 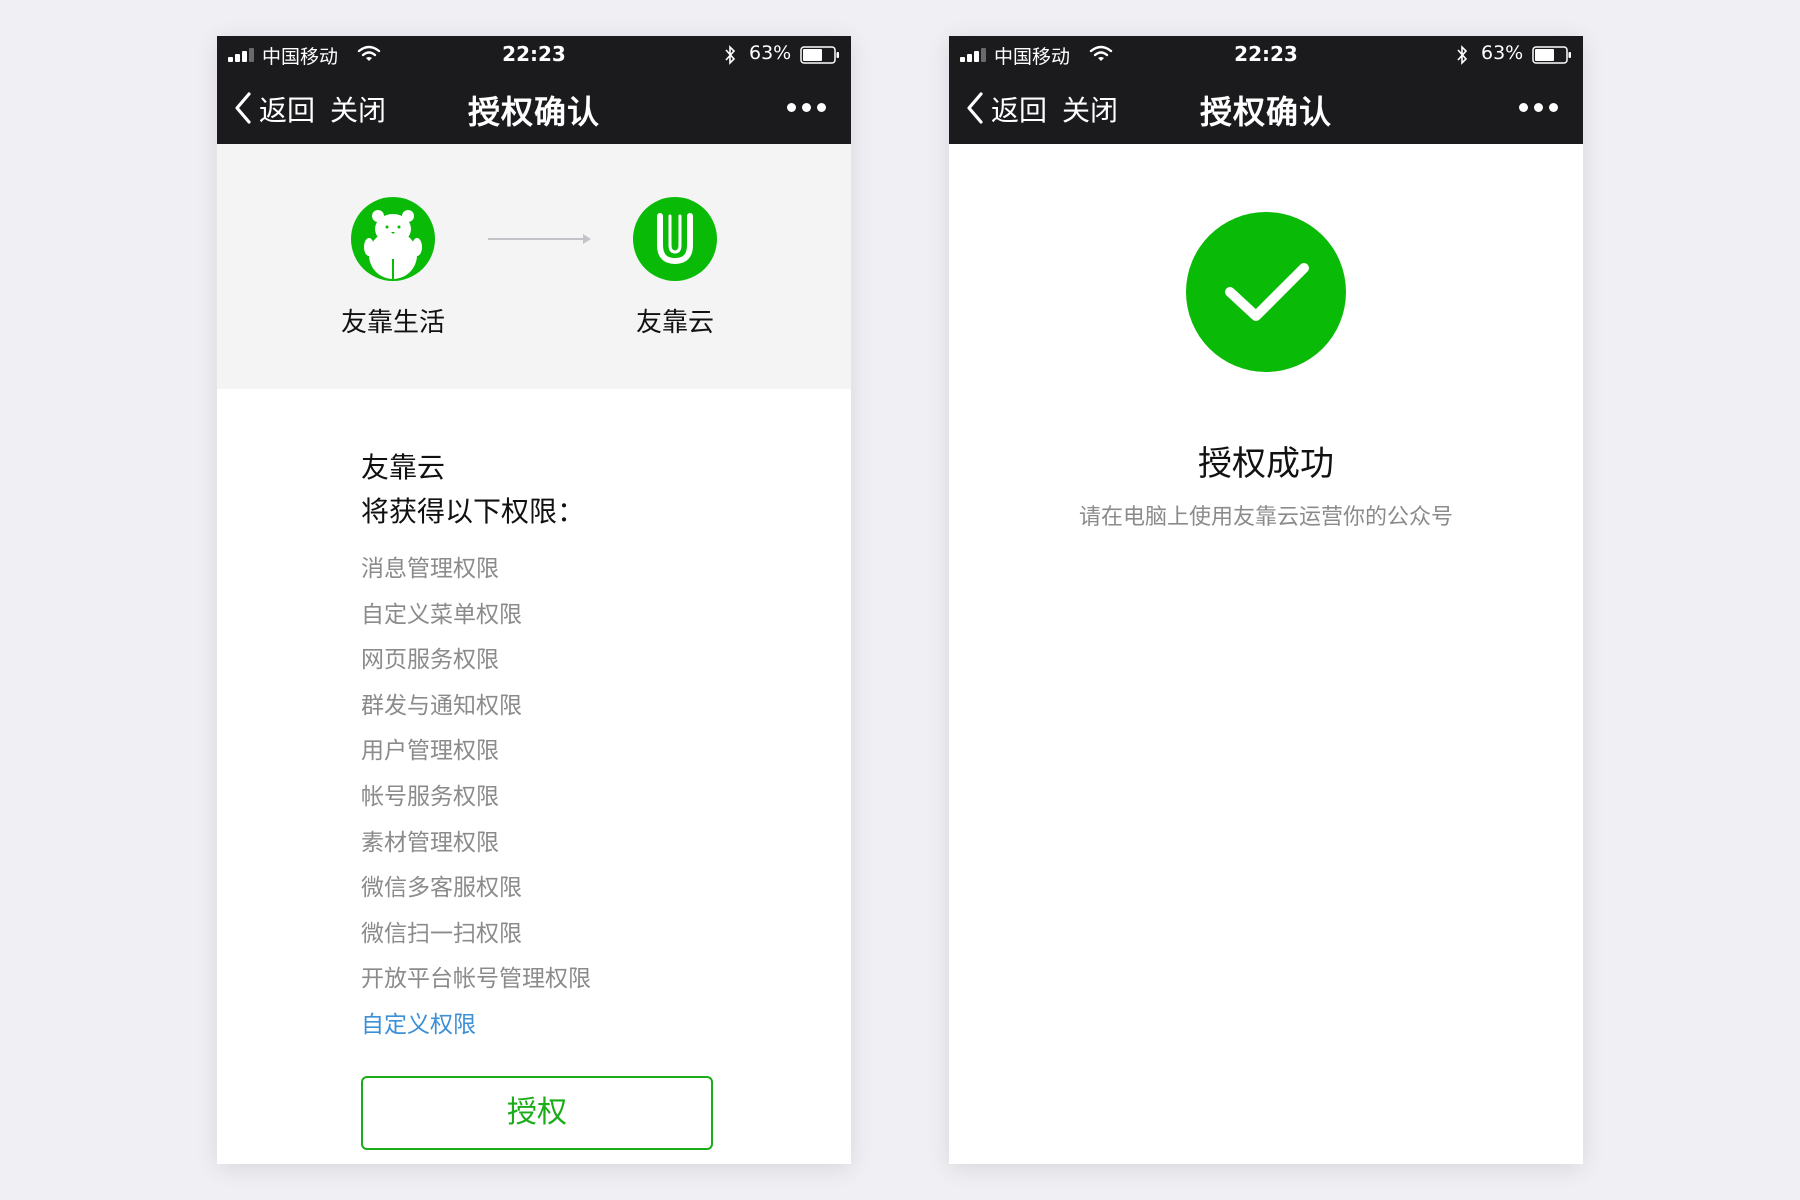 What do you see at coordinates (392, 323) in the screenshot?
I see `source-app-name: 友靠生活` at bounding box center [392, 323].